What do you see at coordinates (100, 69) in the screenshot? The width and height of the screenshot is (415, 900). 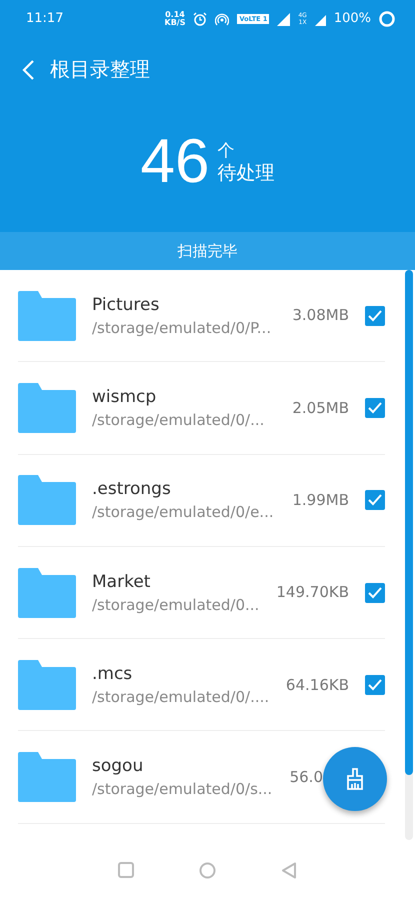 I see `page-title: 根目录整理` at bounding box center [100, 69].